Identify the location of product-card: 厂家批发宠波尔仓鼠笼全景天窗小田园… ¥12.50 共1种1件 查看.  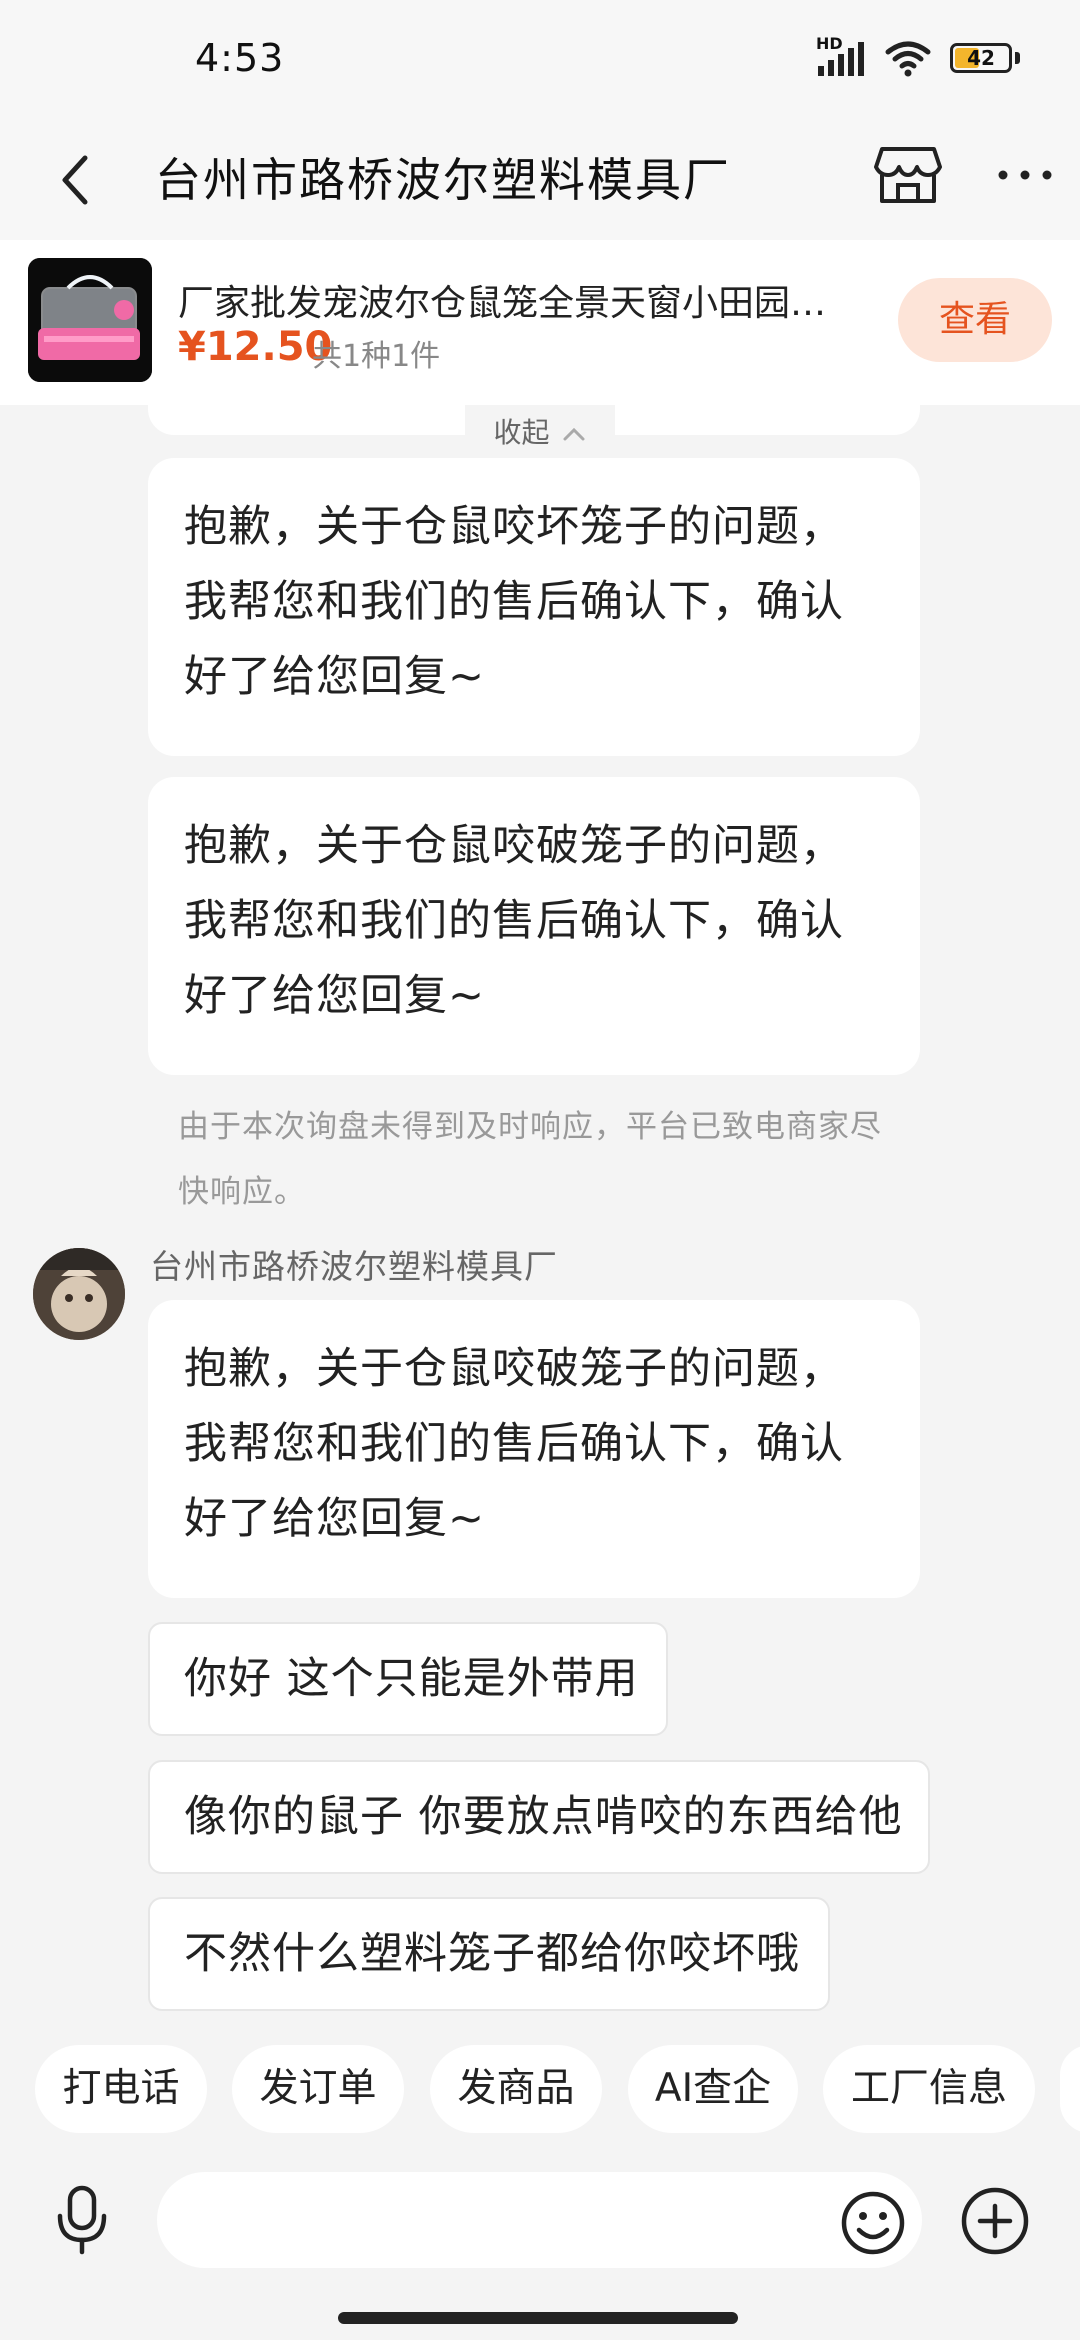
(540, 322).